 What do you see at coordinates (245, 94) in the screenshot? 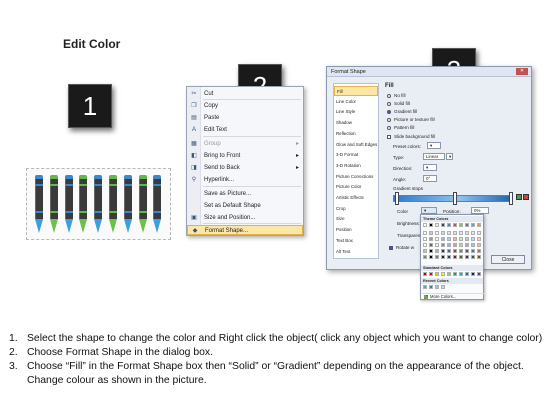
I see `menu-item-cut: ✂ Cut` at bounding box center [245, 94].